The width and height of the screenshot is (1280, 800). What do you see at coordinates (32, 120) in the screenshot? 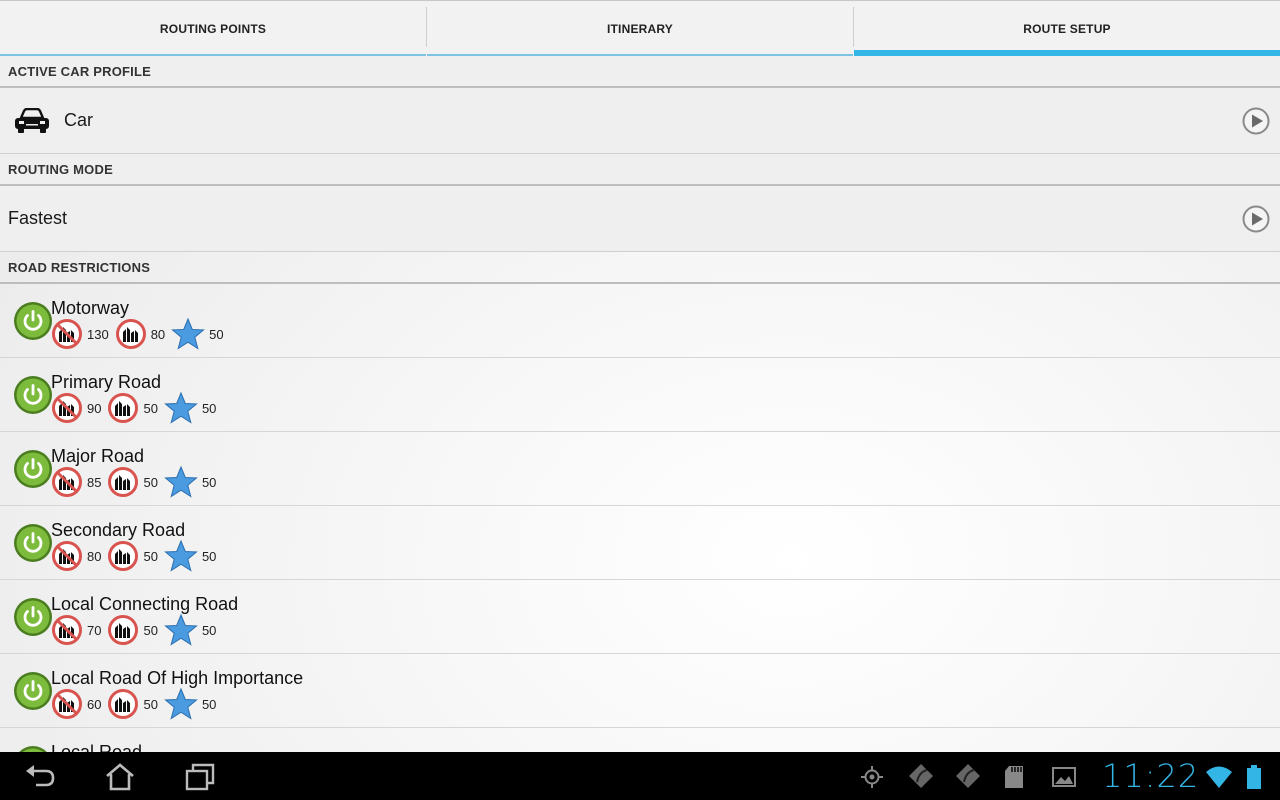
I see `car-icon` at bounding box center [32, 120].